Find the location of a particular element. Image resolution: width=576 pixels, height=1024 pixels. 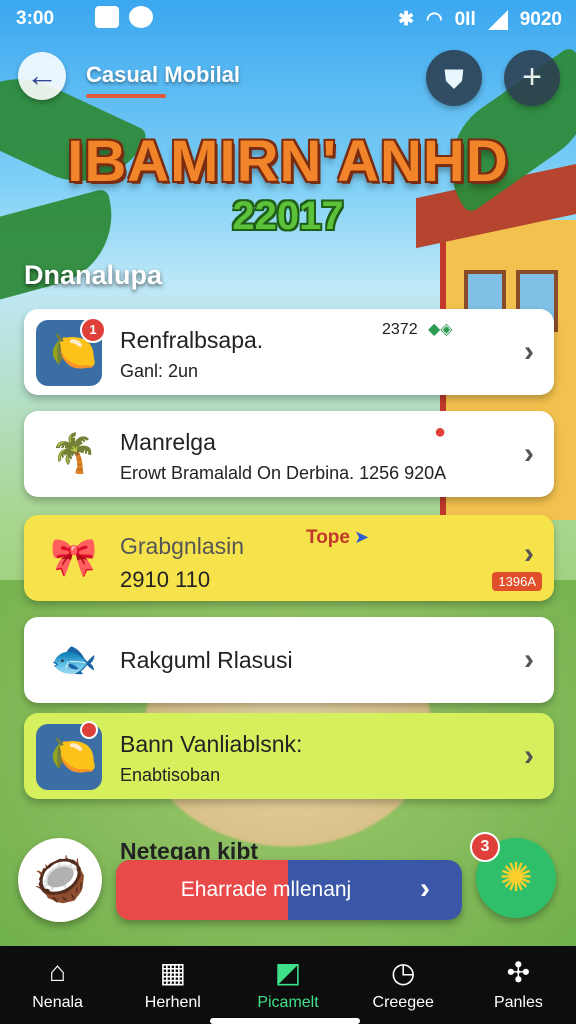

nav-item-shop: ▦ Herhenl is located at coordinates (172, 985).